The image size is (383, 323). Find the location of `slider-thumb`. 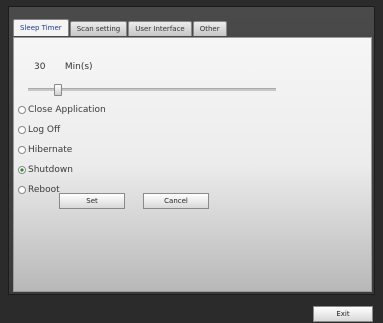

slider-thumb is located at coordinates (57, 90).